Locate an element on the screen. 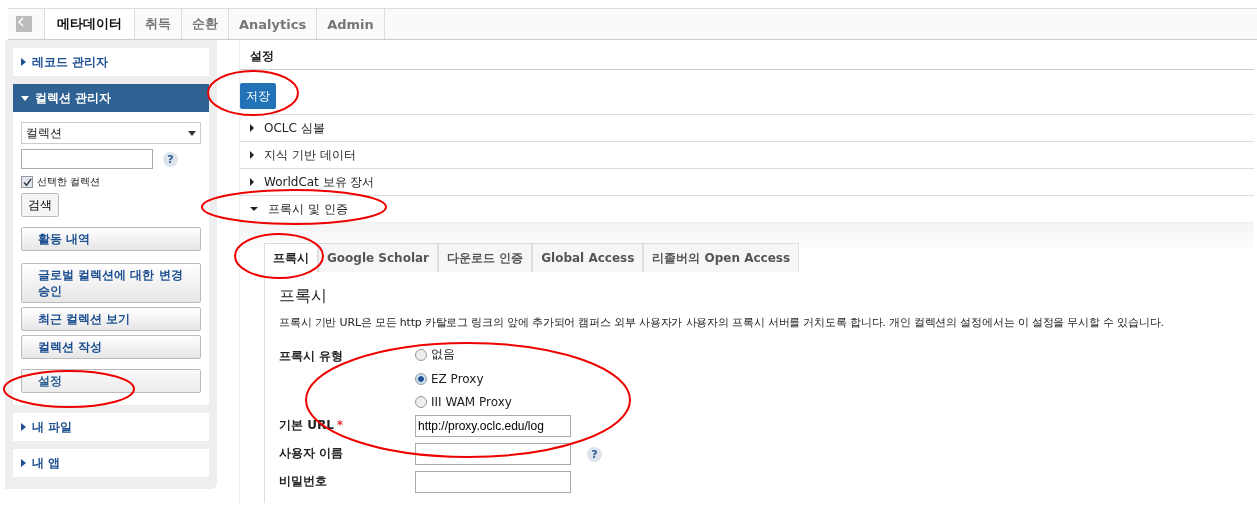 The height and width of the screenshot is (527, 1257). action-button: 설정 is located at coordinates (111, 381).